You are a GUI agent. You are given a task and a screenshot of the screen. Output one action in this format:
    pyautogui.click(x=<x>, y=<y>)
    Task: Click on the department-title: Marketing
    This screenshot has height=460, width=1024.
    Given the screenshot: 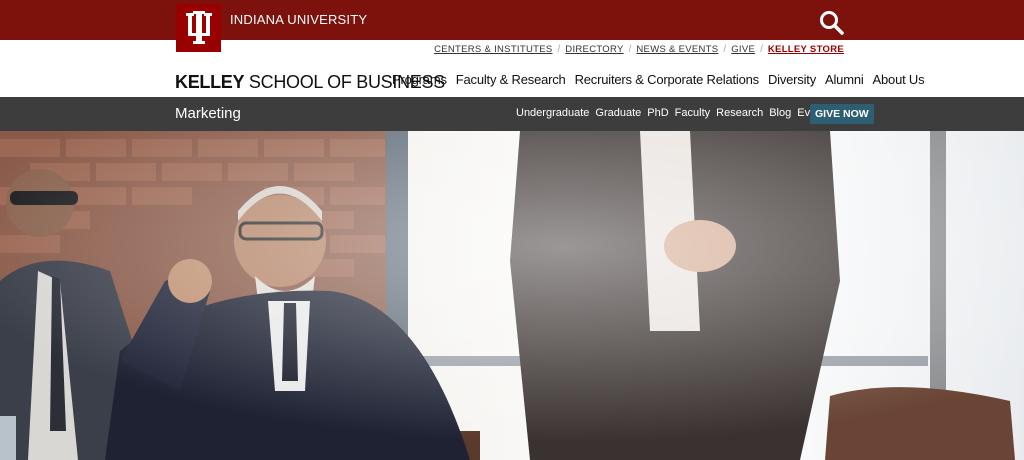 What is the action you would take?
    pyautogui.click(x=208, y=113)
    